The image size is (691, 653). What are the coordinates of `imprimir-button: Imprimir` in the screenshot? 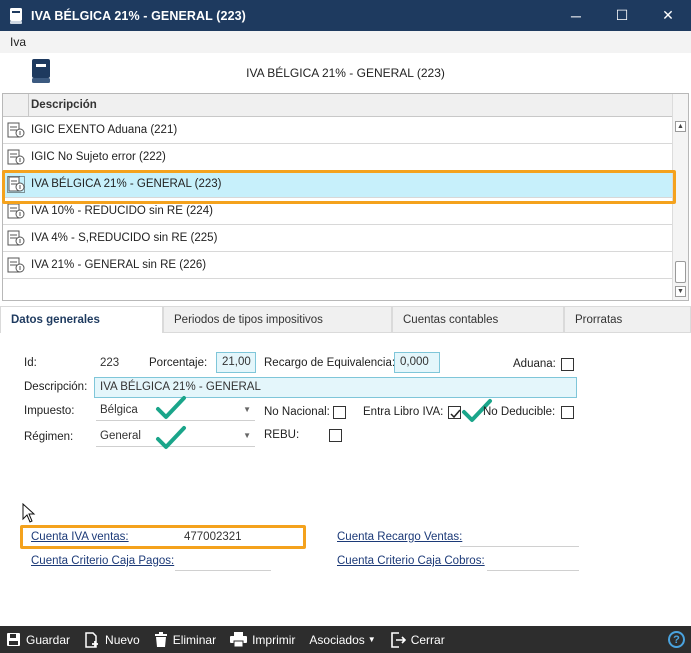 It's located at (262, 639).